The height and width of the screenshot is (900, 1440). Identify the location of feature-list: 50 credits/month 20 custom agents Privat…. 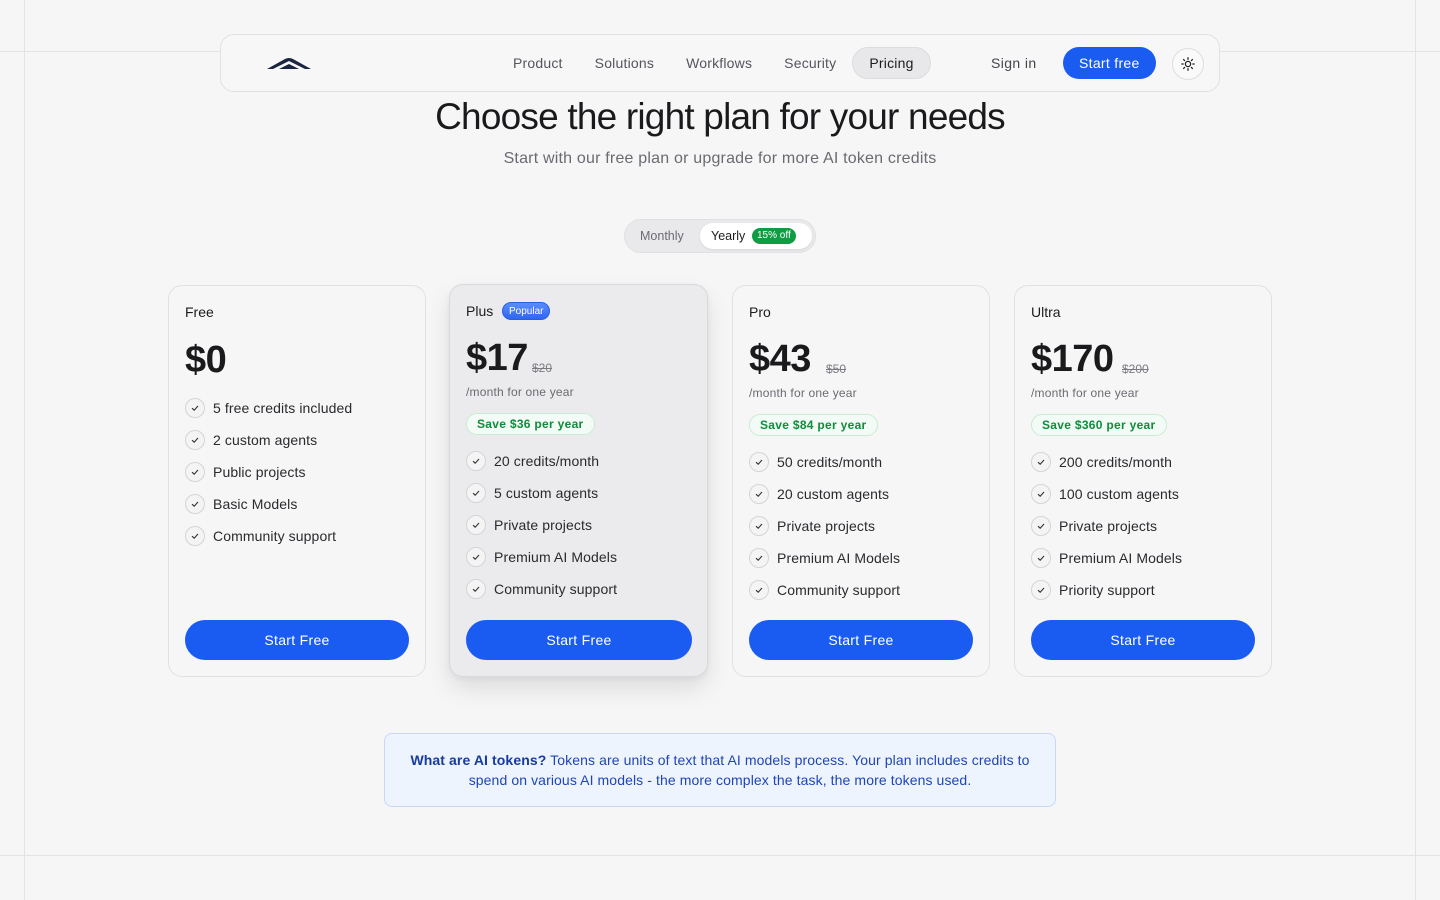
(824, 526).